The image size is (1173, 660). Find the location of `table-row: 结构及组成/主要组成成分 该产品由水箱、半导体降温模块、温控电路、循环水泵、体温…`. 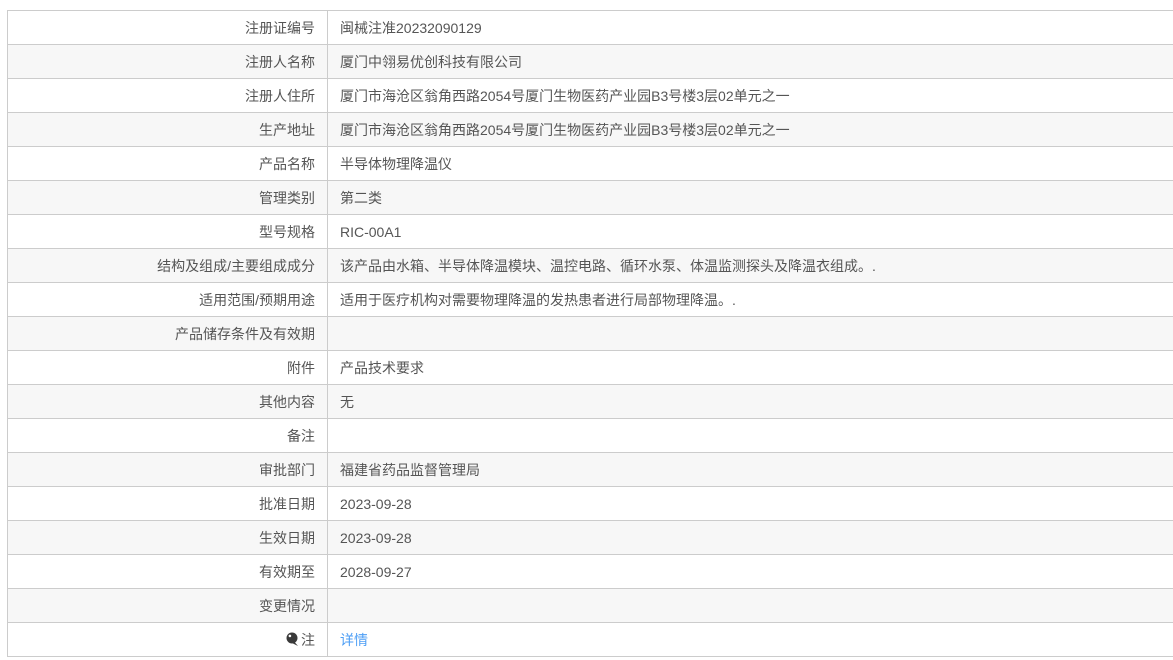

table-row: 结构及组成/主要组成成分 该产品由水箱、半导体降温模块、温控电路、循环水泵、体温… is located at coordinates (590, 266).